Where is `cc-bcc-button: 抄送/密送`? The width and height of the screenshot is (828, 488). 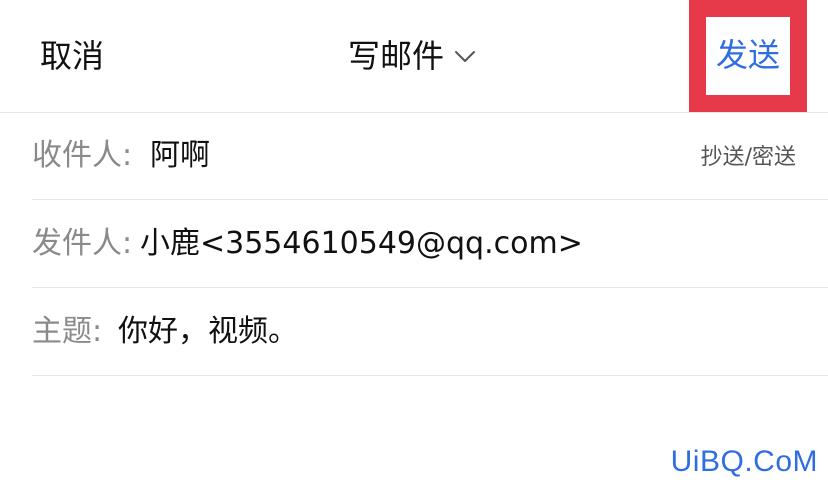
cc-bcc-button: 抄送/密送 is located at coordinates (748, 158).